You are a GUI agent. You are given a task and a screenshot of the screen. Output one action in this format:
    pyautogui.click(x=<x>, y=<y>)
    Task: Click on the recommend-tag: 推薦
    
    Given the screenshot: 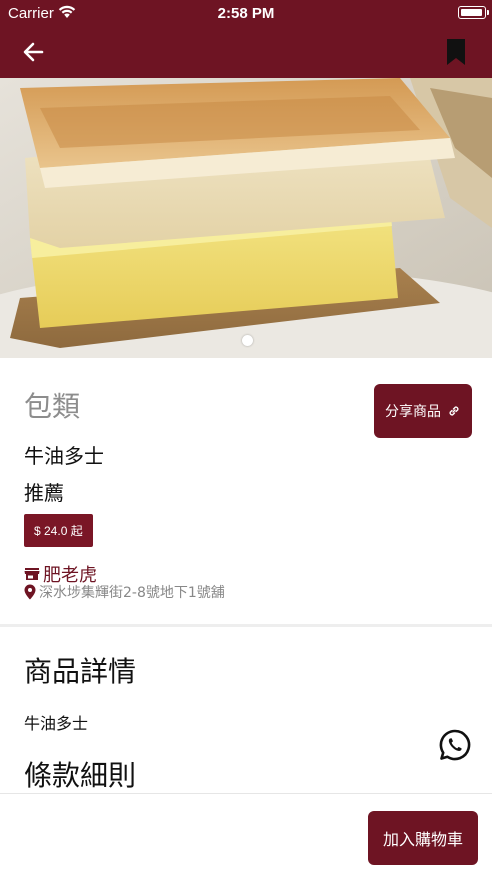 What is the action you would take?
    pyautogui.click(x=44, y=493)
    